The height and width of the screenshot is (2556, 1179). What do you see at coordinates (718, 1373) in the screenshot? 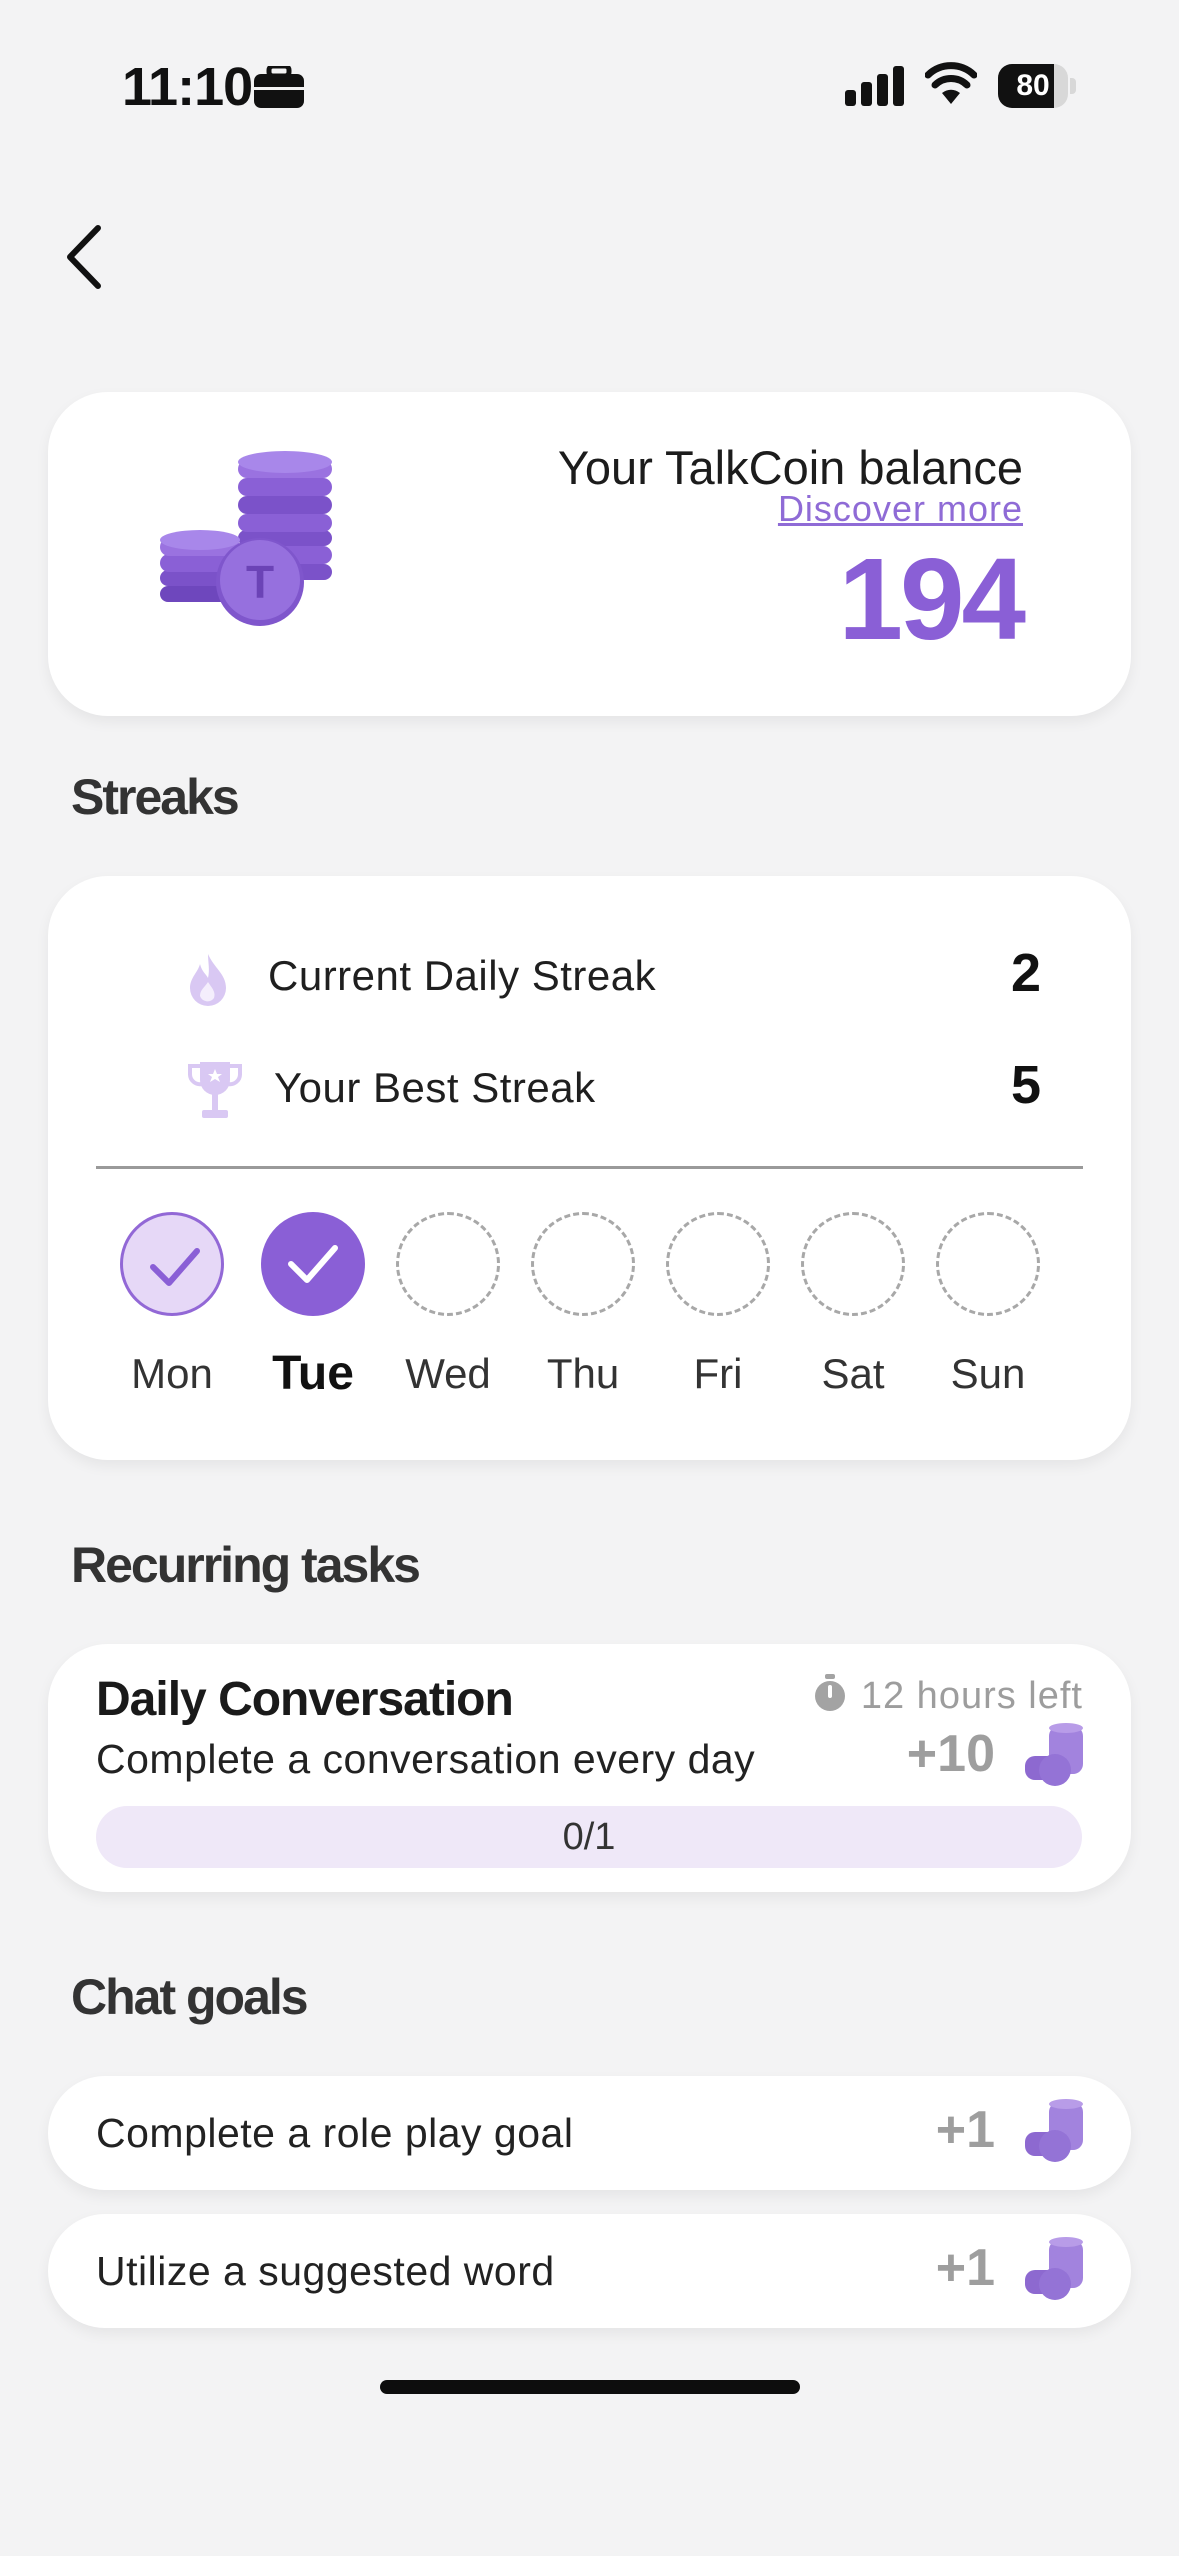
I see `day-label: Fri` at bounding box center [718, 1373].